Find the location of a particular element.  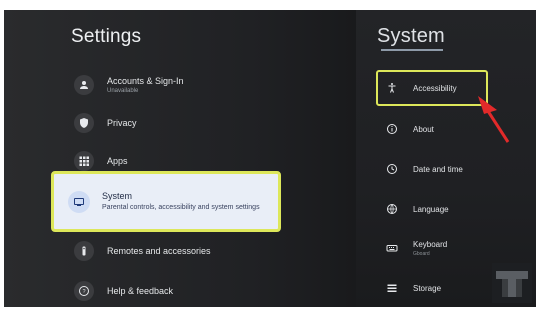

system-item-about: About is located at coordinates (409, 129).